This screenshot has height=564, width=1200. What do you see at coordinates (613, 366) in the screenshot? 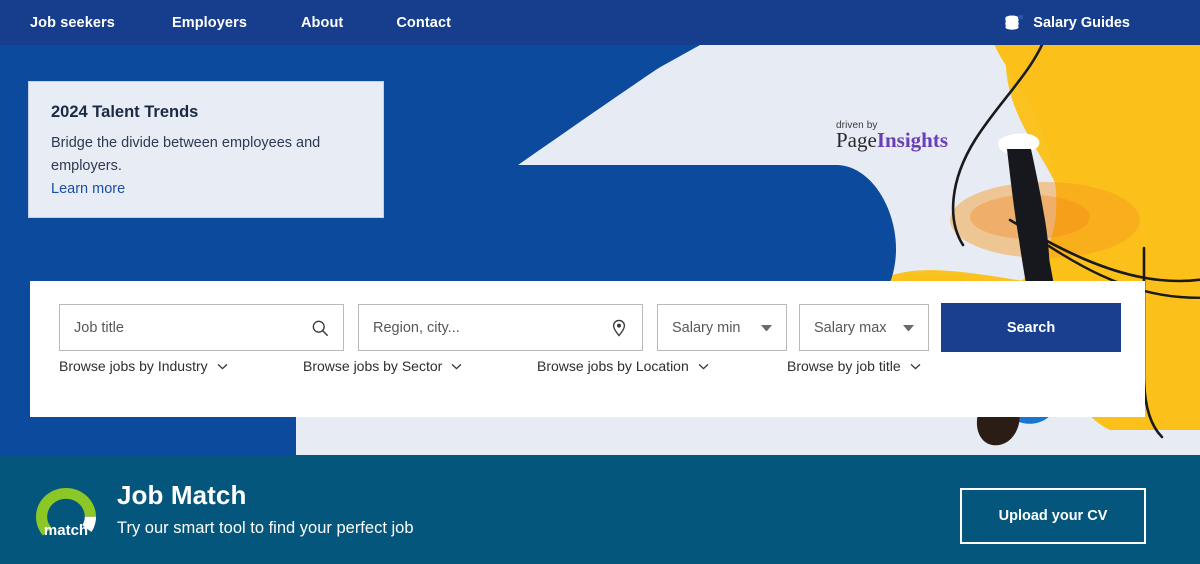
I see `browse-by-location-label: Browse jobs by Location` at bounding box center [613, 366].